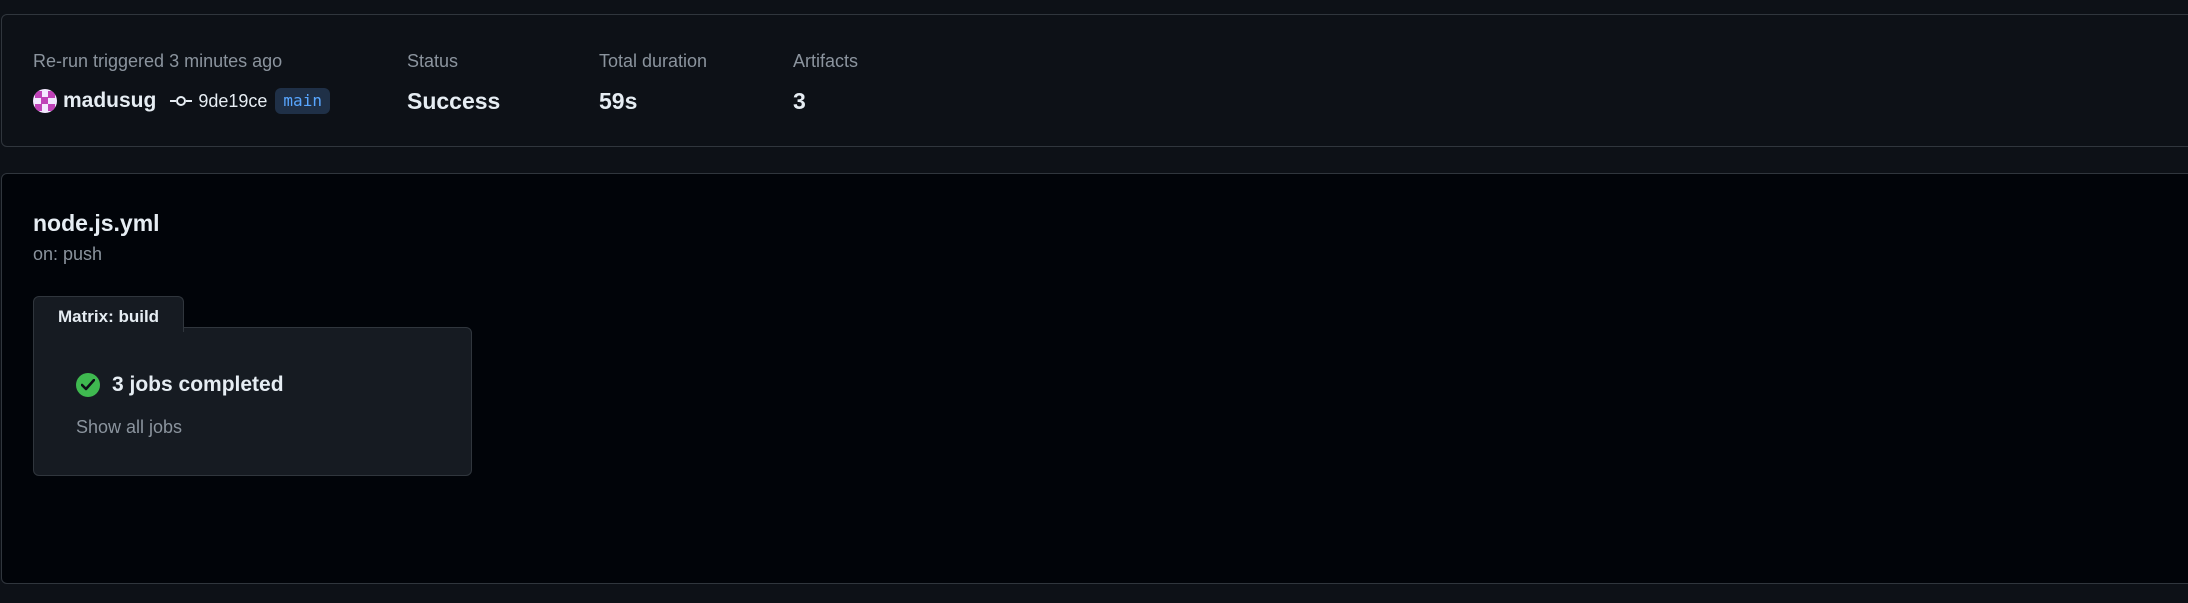  I want to click on duration-column: Total duration 59s, so click(653, 82).